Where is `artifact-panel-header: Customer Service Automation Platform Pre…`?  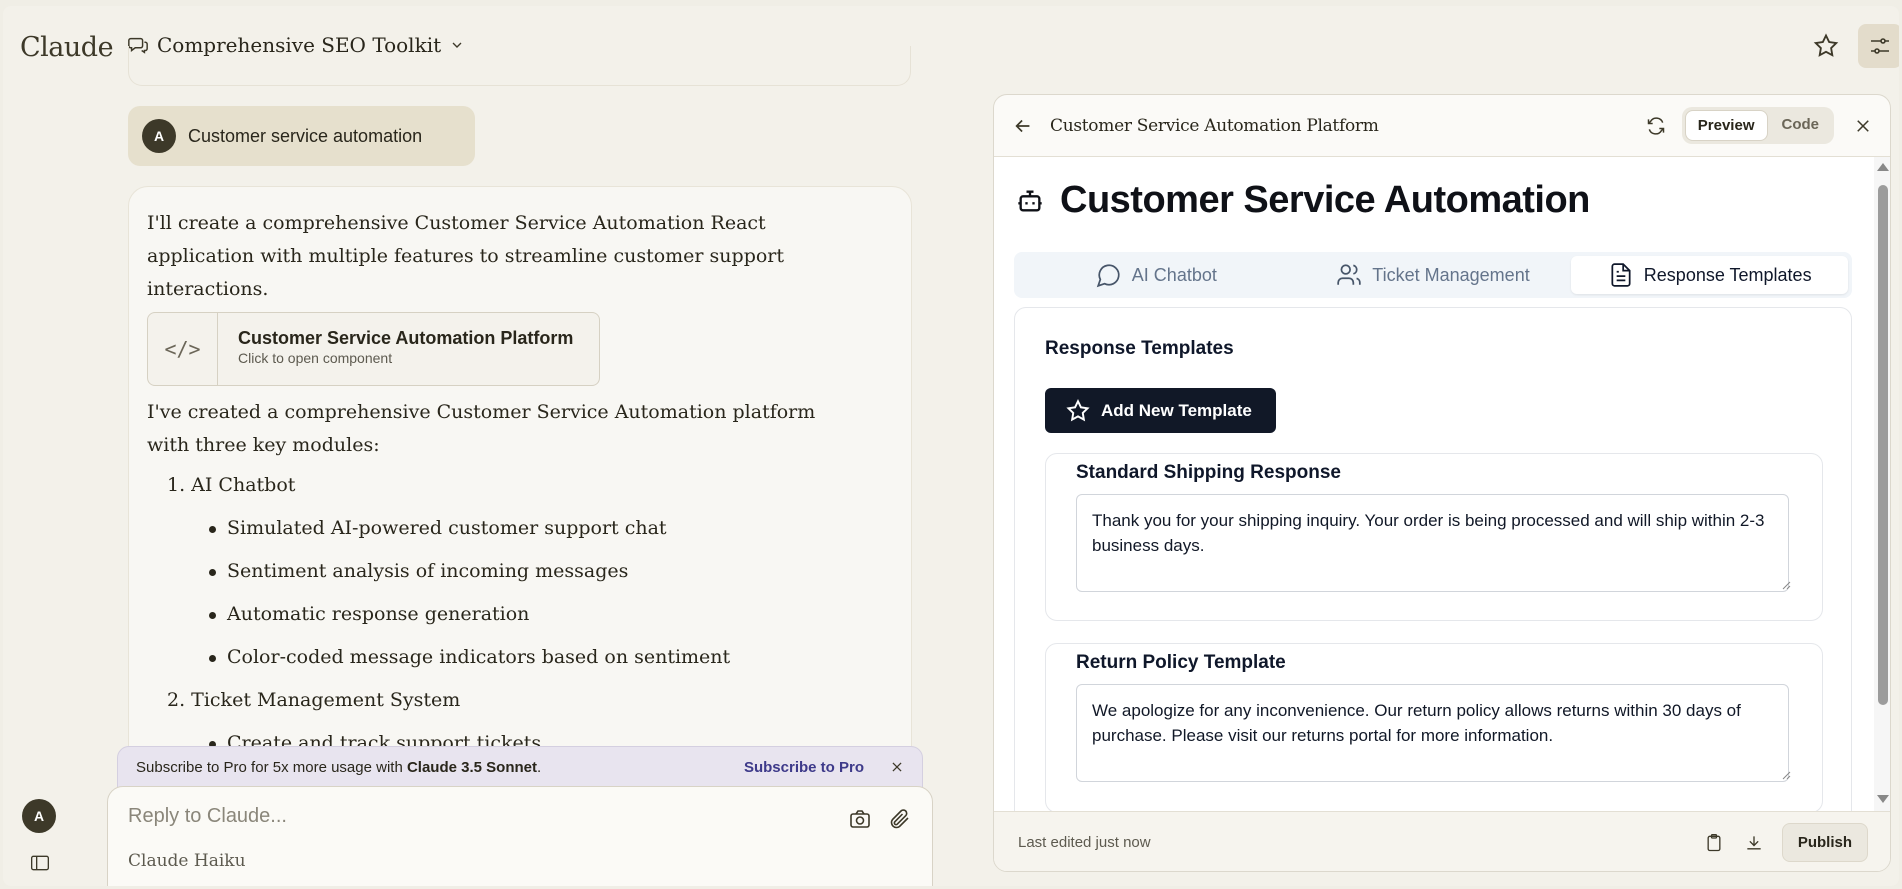
artifact-panel-header: Customer Service Automation Platform Pre… is located at coordinates (1442, 126).